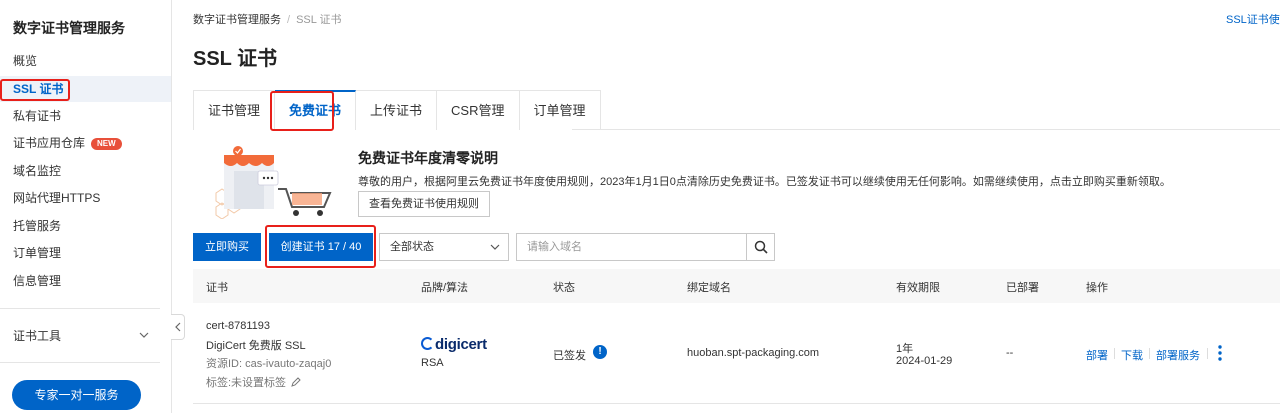 The image size is (1280, 413). Describe the element at coordinates (1253, 19) in the screenshot. I see `ssl-usage-link: SSL证书使用` at that location.